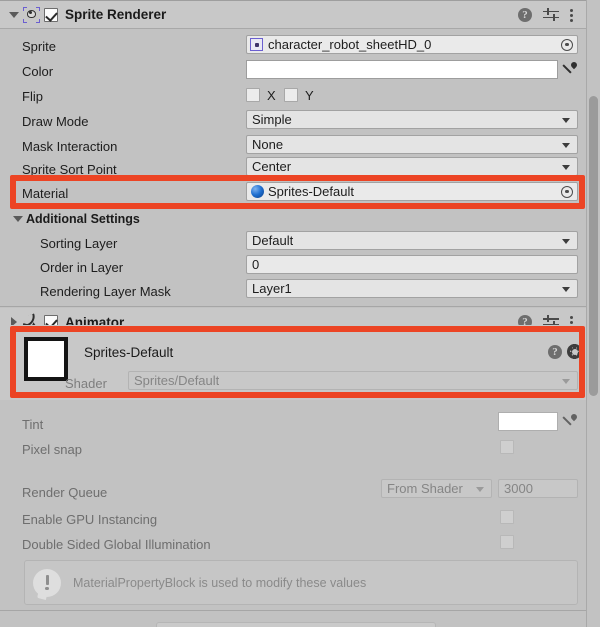 The image size is (600, 627). I want to click on label-rendering-layer-mask: Rendering Layer Mask, so click(105, 291).